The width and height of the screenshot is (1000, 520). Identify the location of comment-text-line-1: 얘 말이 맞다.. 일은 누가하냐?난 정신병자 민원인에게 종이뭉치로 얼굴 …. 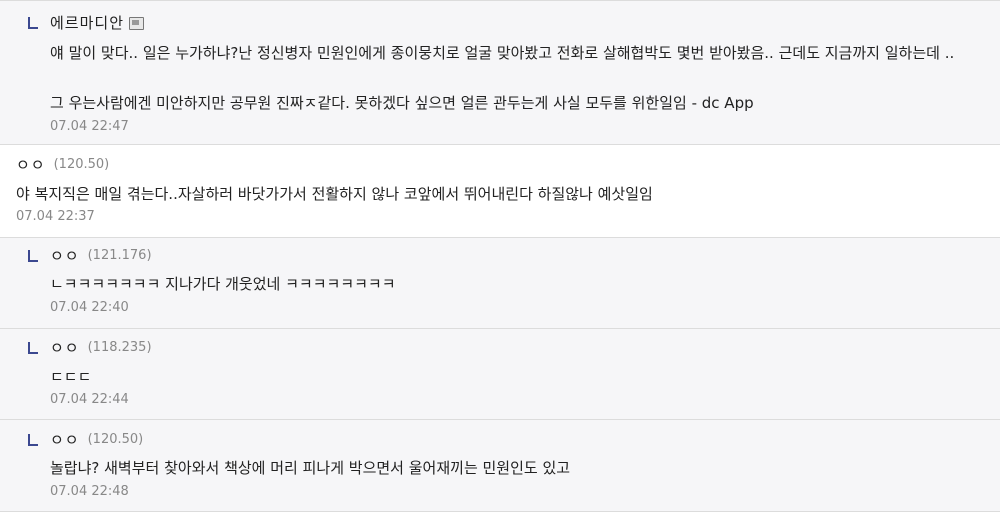
(502, 53).